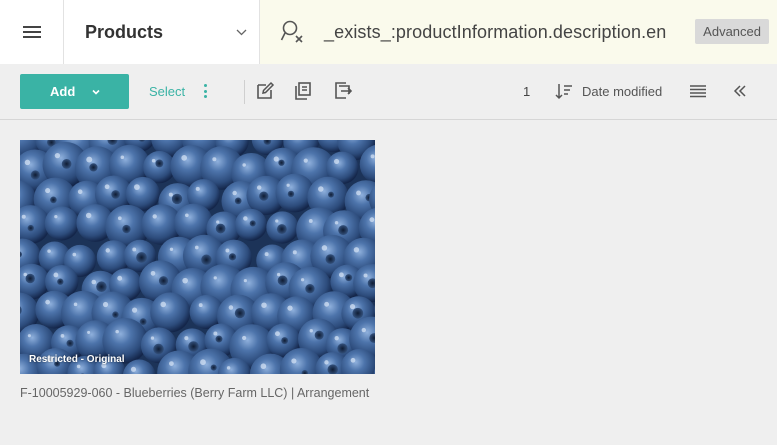  I want to click on add-button: Add, so click(74, 91).